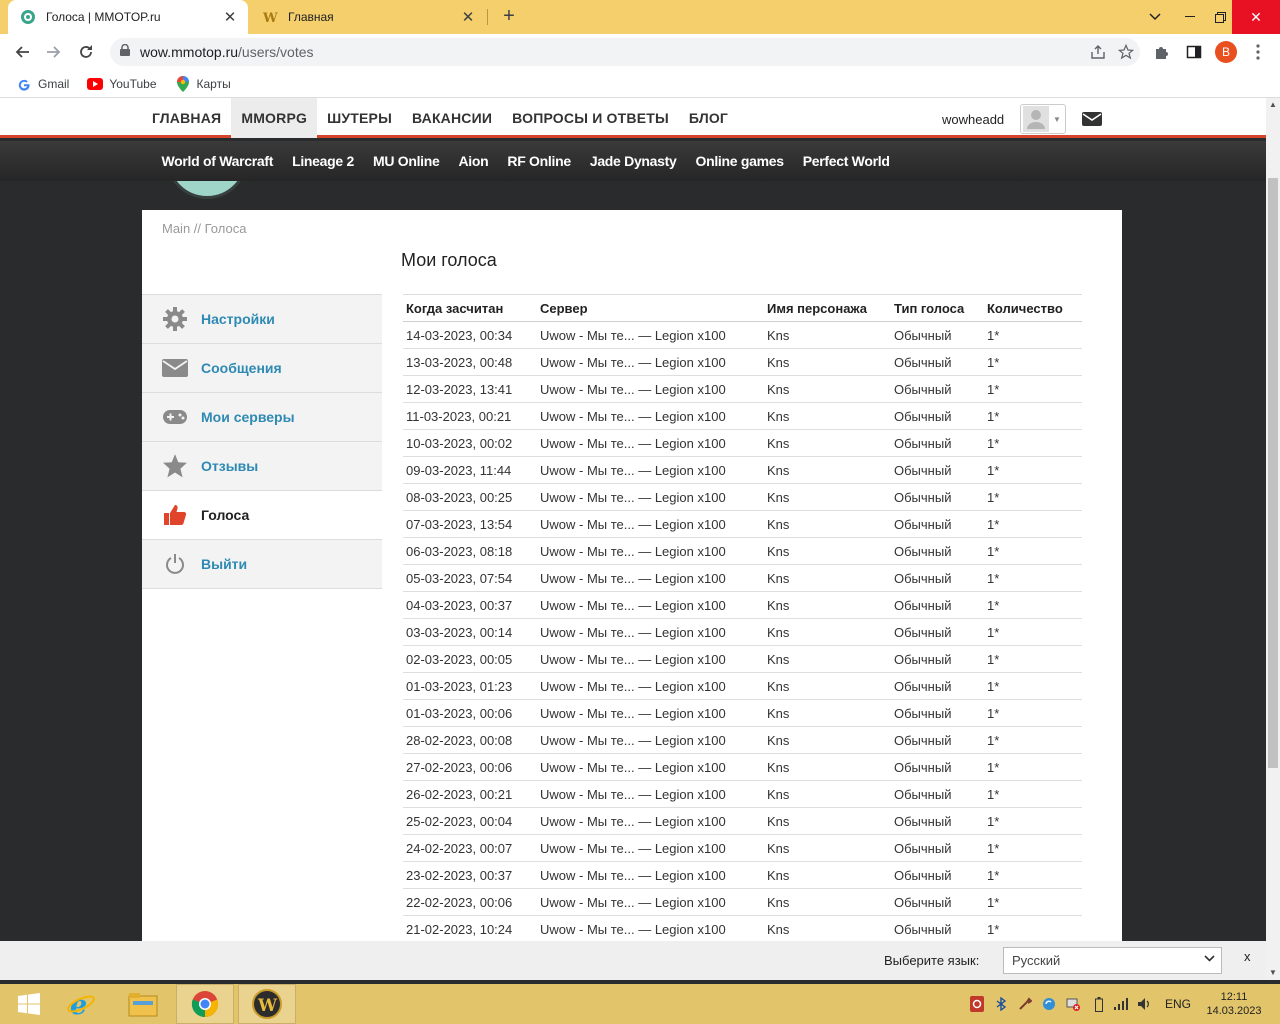  I want to click on language-select: Русский, so click(1112, 960).